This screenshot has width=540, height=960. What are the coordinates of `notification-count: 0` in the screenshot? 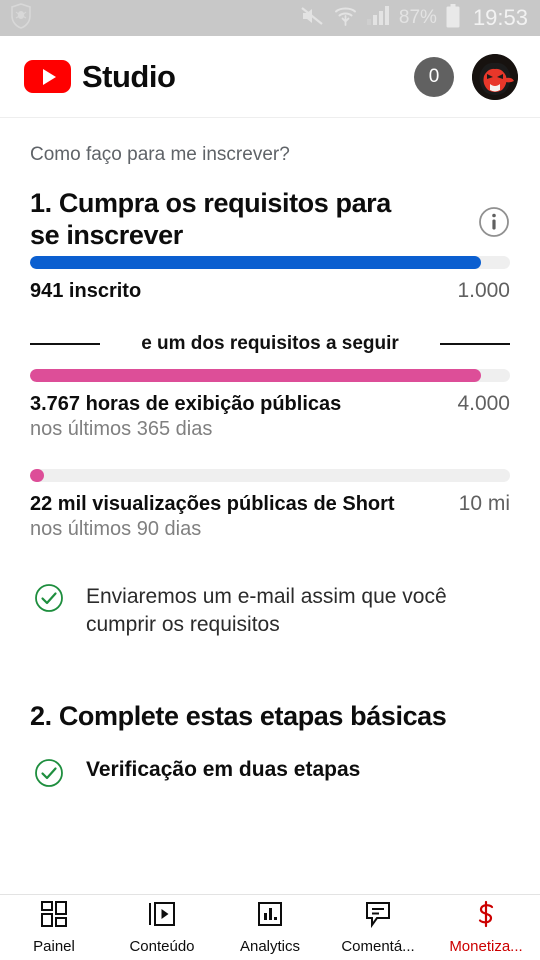 It's located at (434, 76).